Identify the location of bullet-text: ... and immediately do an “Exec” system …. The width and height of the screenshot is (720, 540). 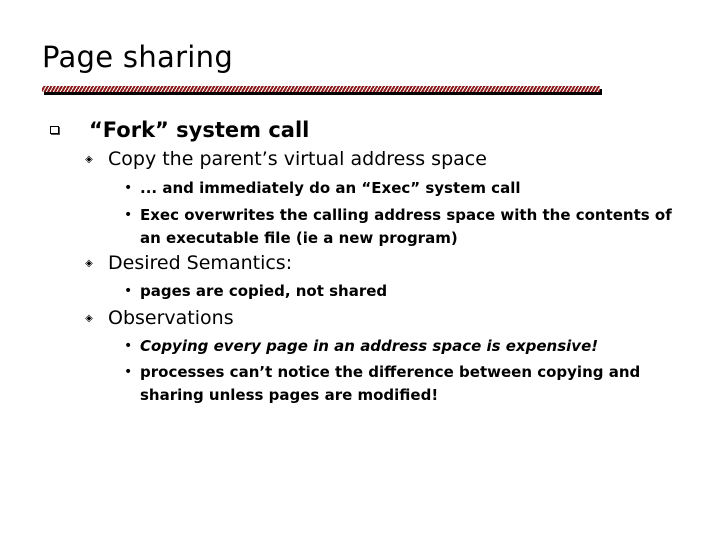
(330, 188).